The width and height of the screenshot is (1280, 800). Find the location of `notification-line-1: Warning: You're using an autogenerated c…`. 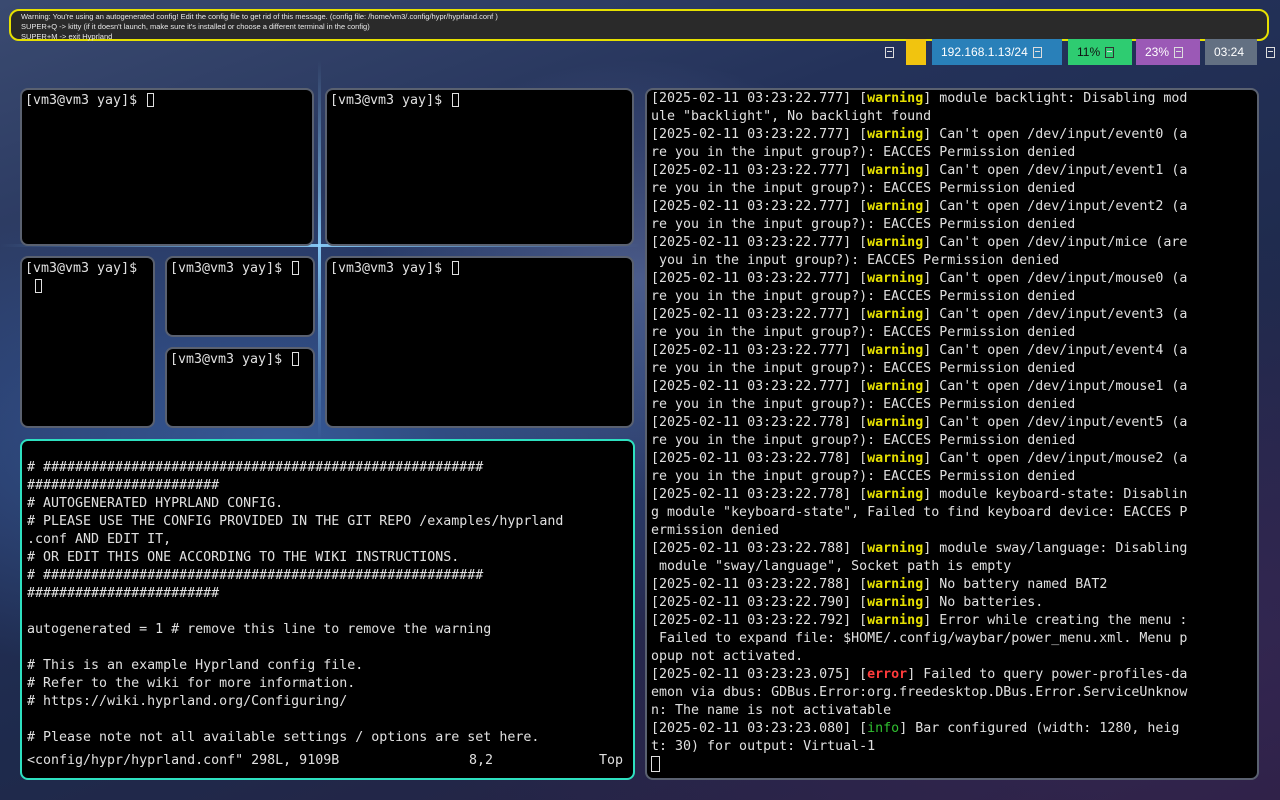

notification-line-1: Warning: You're using an autogenerated c… is located at coordinates (259, 16).